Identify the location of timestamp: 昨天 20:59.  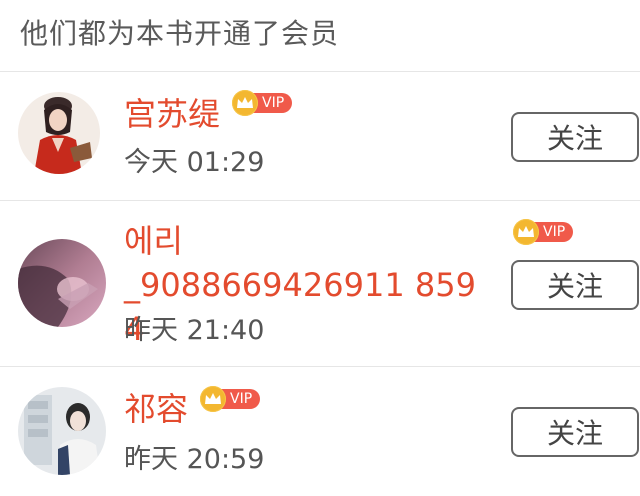
(194, 459).